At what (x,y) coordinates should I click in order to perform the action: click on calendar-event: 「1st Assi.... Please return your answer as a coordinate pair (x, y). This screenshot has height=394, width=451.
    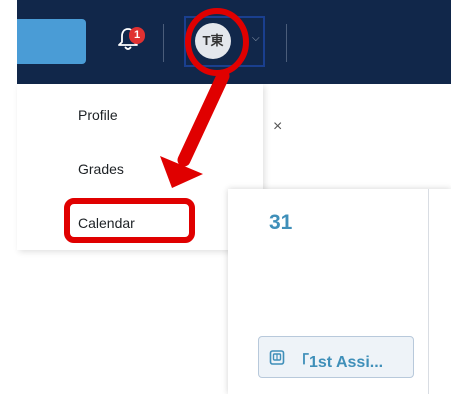
    Looking at the image, I should click on (336, 357).